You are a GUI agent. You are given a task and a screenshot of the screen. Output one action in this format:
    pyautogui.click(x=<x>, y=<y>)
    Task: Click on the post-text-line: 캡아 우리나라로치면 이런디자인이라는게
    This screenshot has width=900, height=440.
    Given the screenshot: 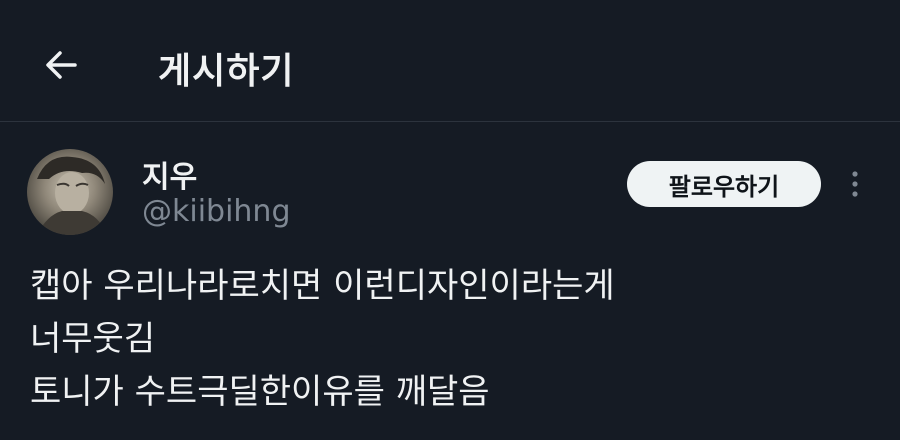 What is the action you would take?
    pyautogui.click(x=322, y=286)
    